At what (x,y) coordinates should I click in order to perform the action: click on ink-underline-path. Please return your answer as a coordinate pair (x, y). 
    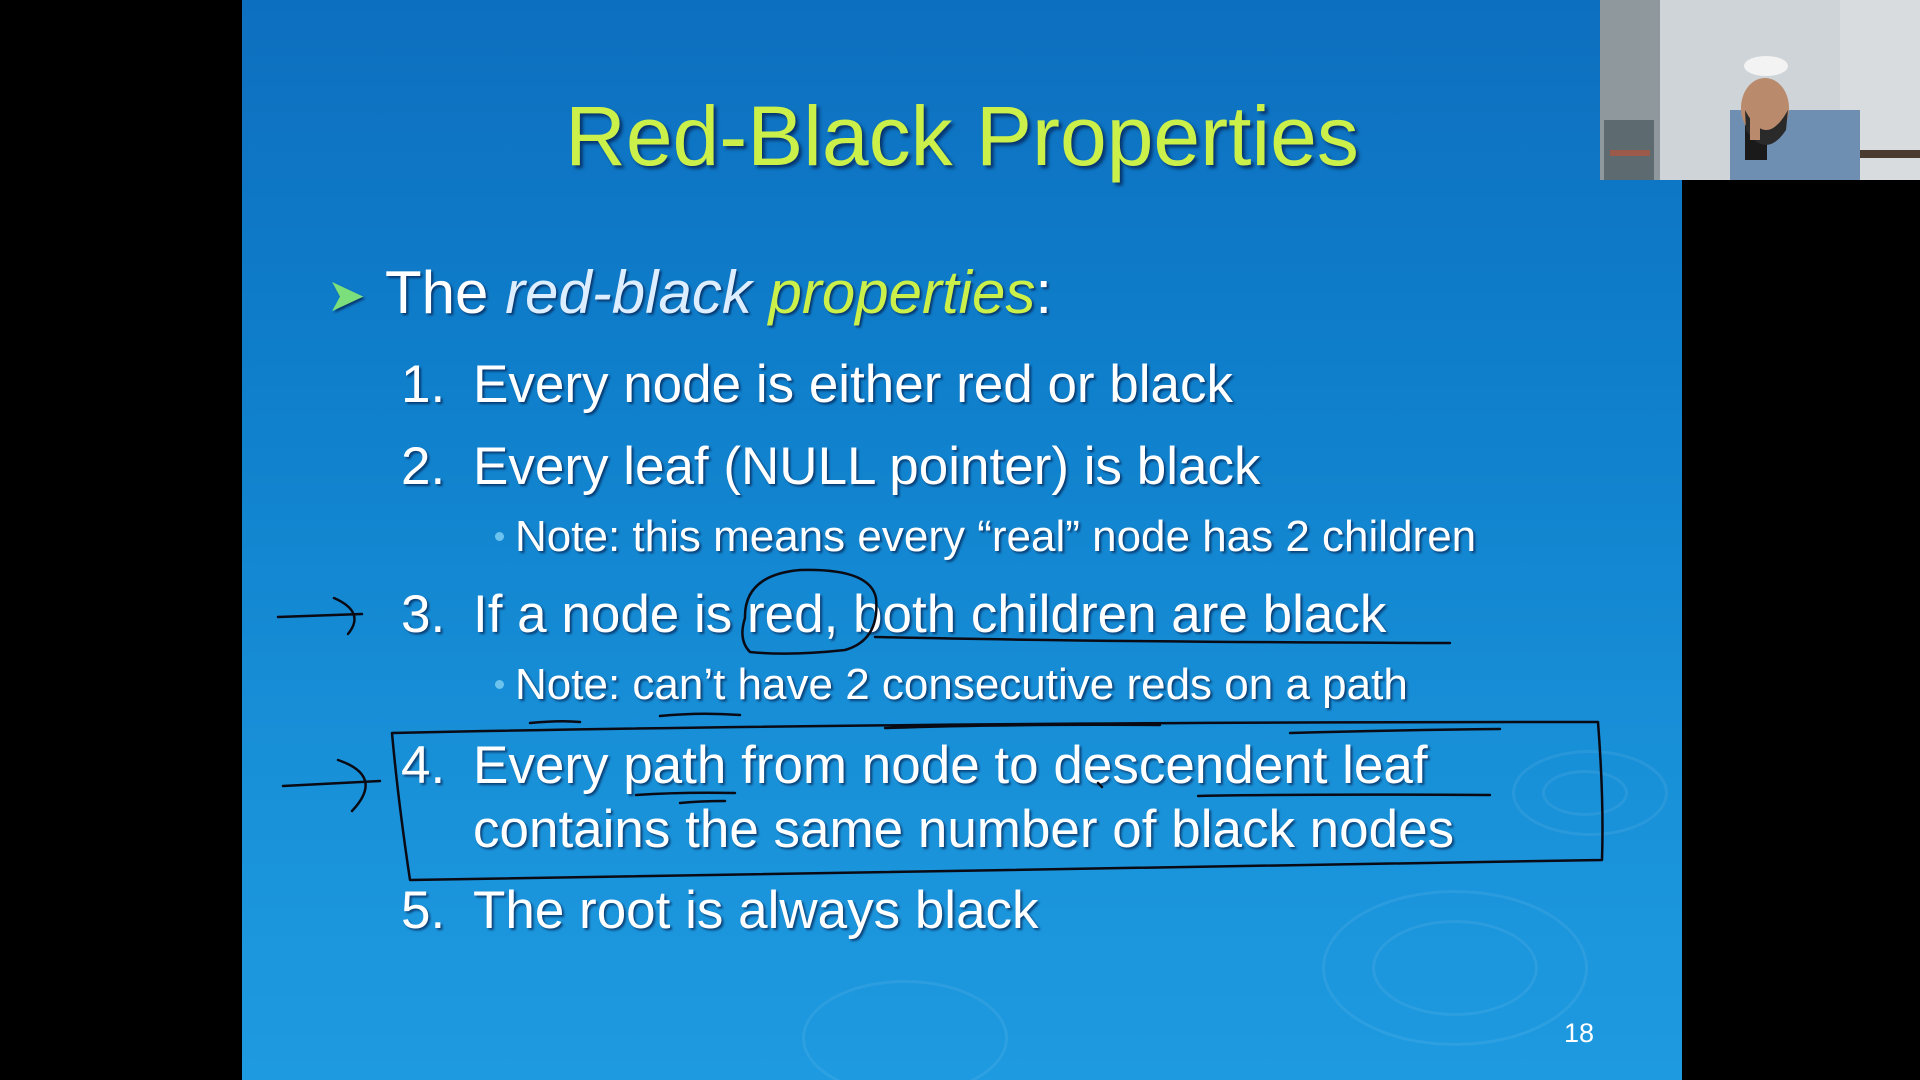
    Looking at the image, I should click on (685, 794).